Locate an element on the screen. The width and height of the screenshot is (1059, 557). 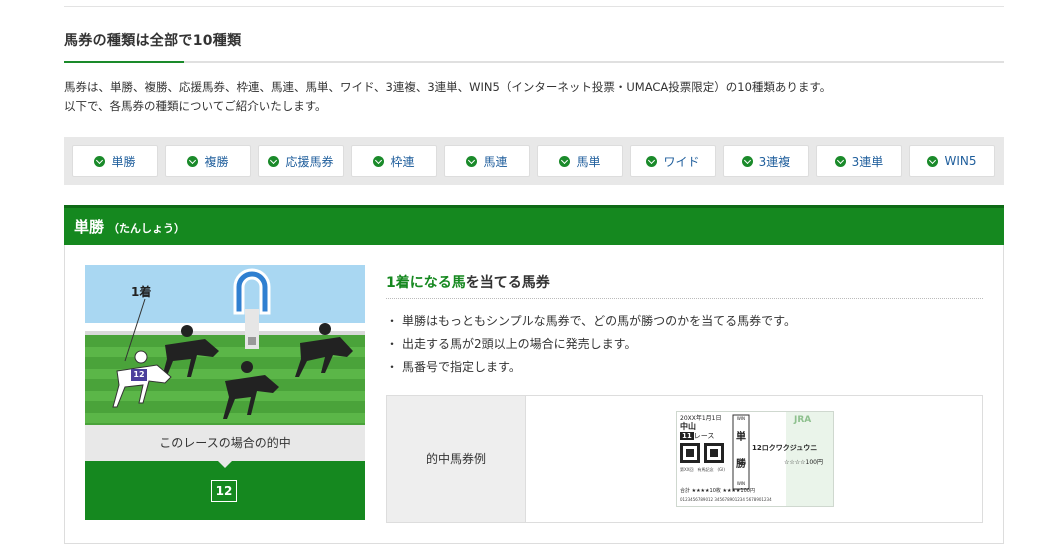
tab-umaren: 馬連 is located at coordinates (487, 161).